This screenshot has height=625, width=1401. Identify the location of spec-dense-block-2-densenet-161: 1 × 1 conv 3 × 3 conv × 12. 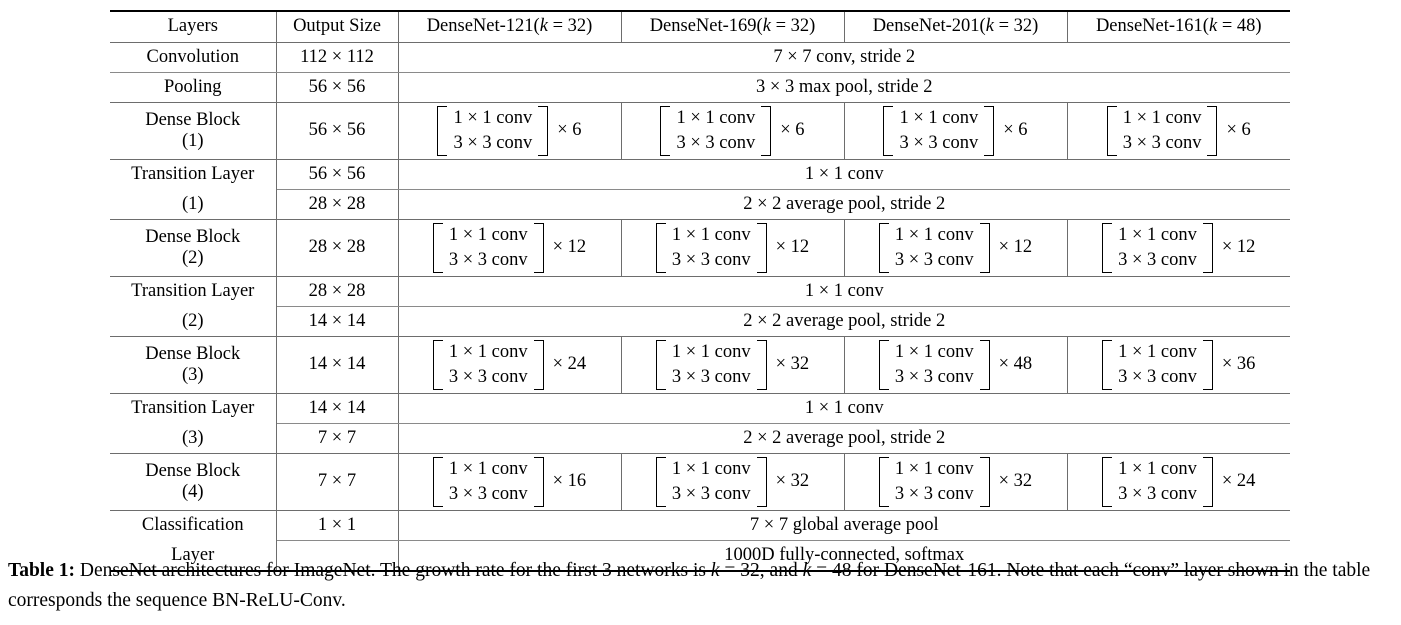
(1179, 248).